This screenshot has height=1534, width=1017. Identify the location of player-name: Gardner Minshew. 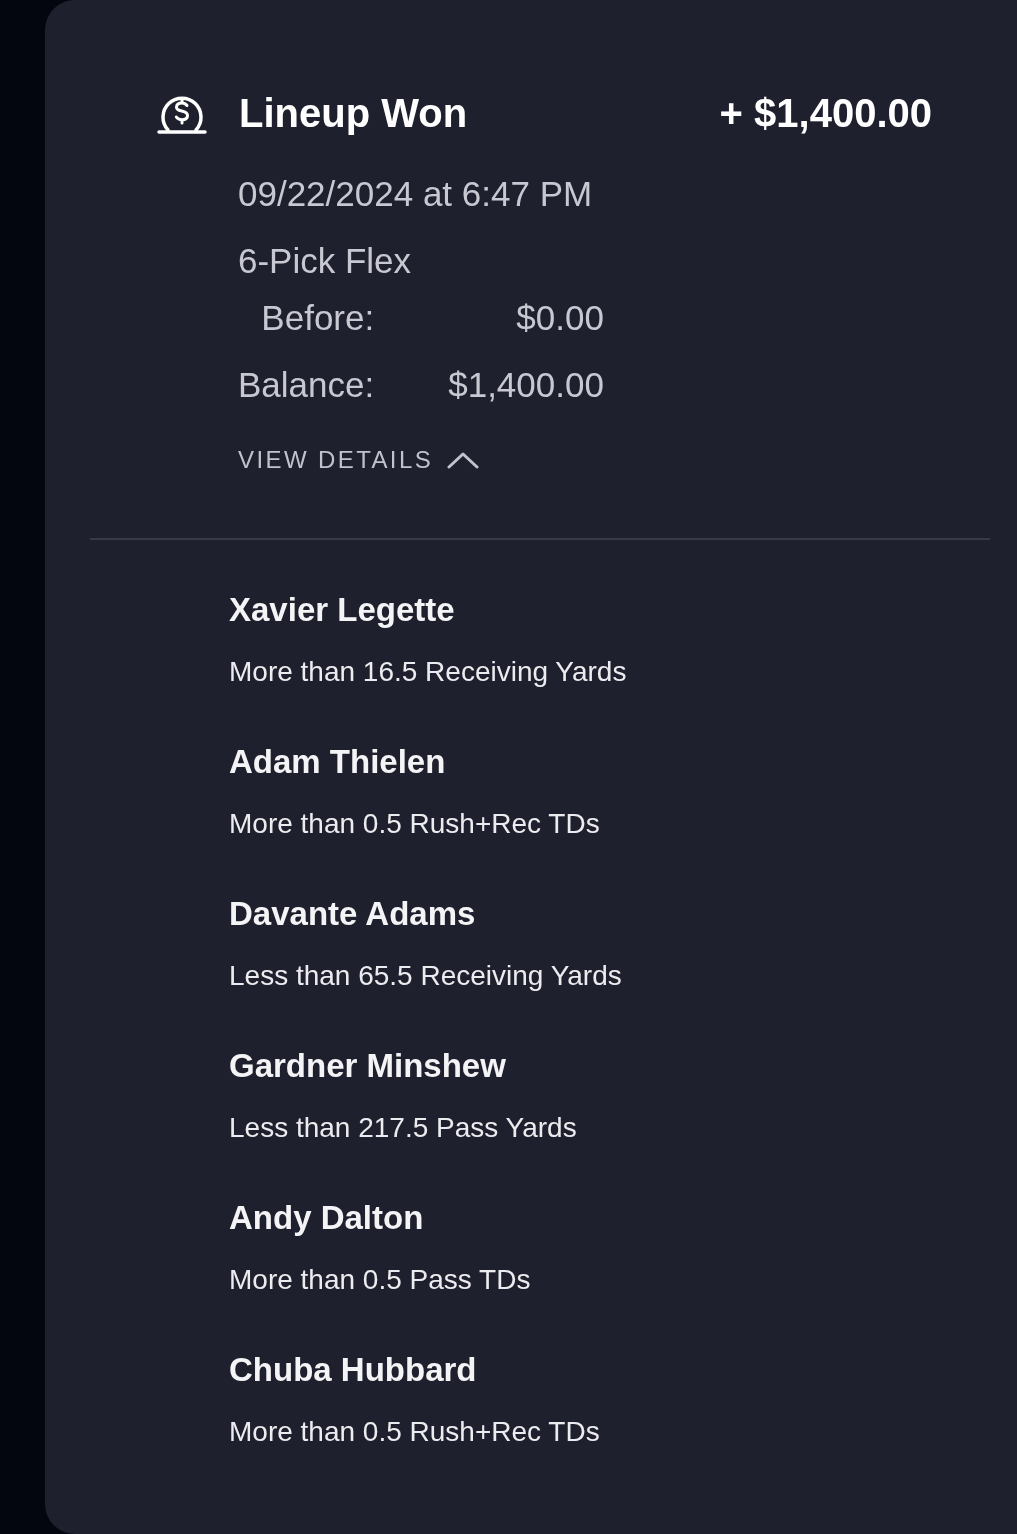
(367, 1066).